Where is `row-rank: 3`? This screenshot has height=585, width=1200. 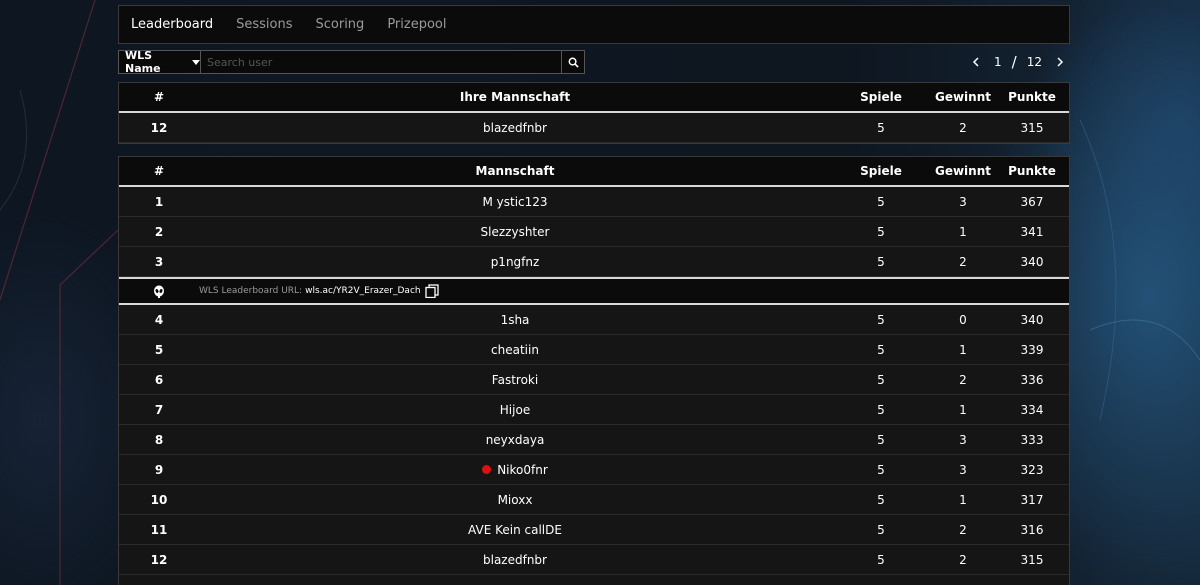
row-rank: 3 is located at coordinates (159, 261).